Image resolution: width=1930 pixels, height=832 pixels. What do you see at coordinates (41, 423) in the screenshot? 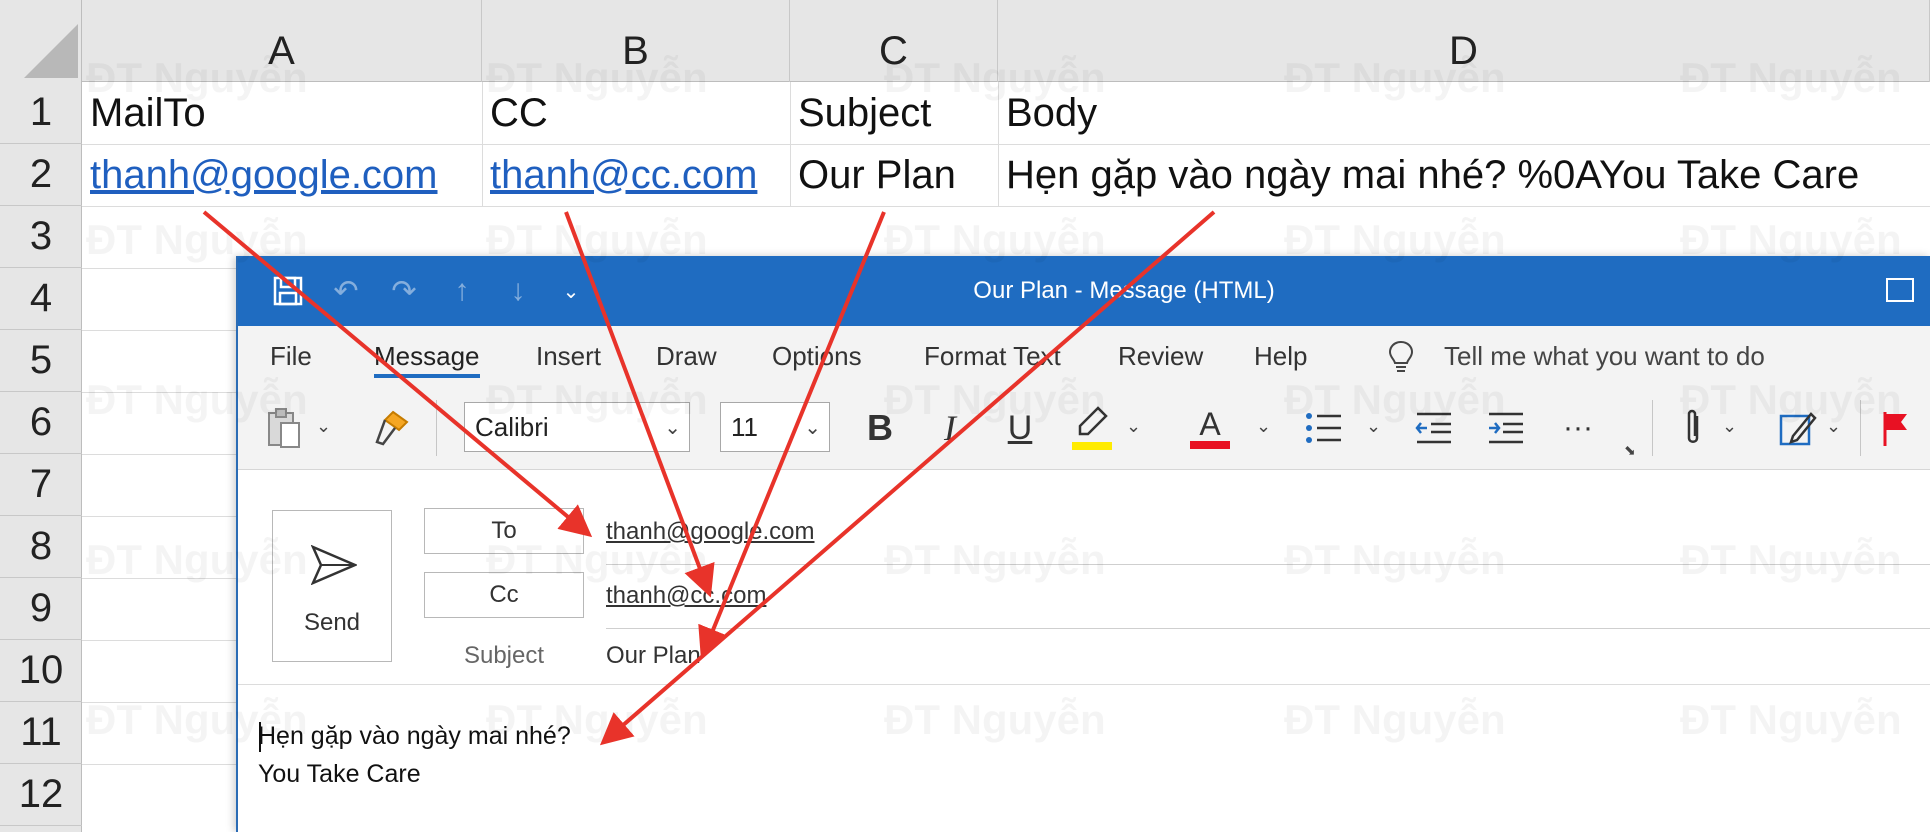
I see `row-header-6: 6` at bounding box center [41, 423].